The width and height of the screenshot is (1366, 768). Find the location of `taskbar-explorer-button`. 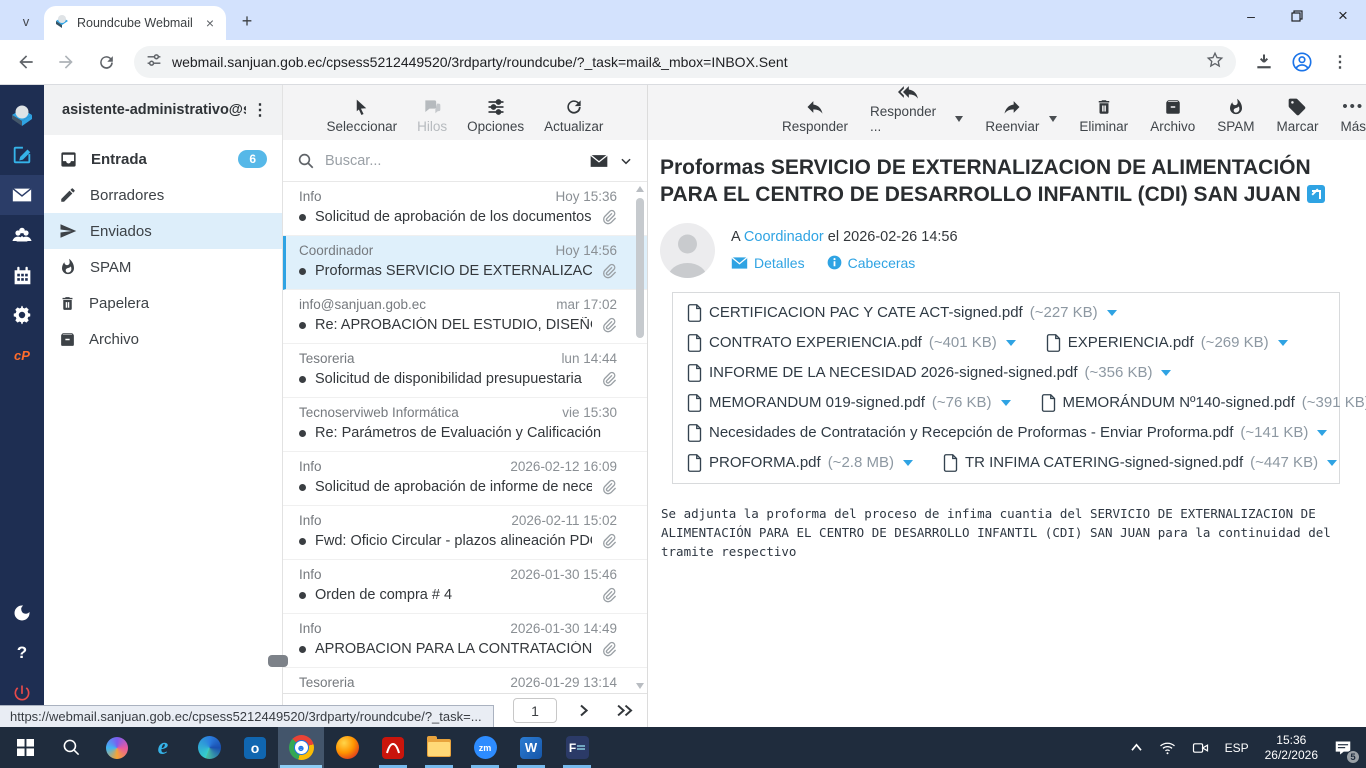

taskbar-explorer-button is located at coordinates (439, 747).